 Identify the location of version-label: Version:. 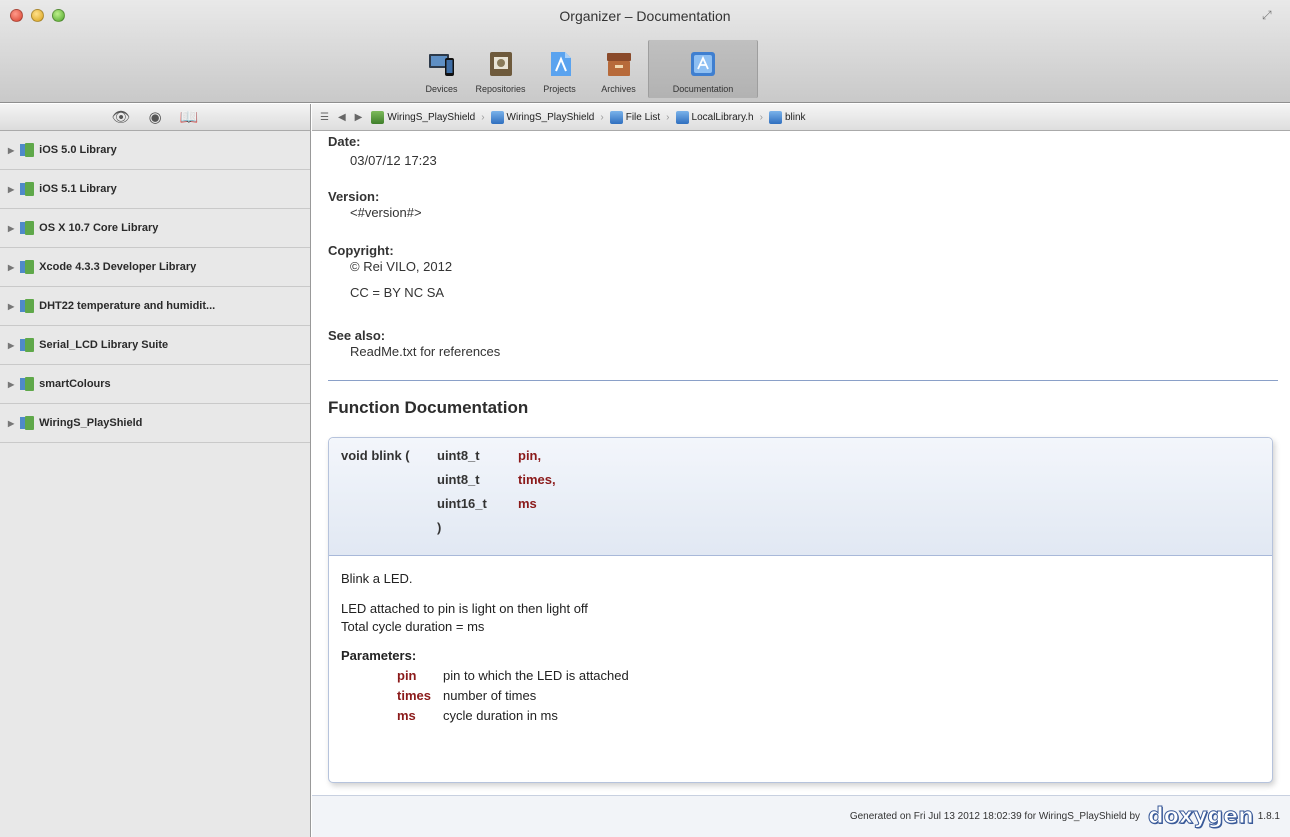
(354, 196).